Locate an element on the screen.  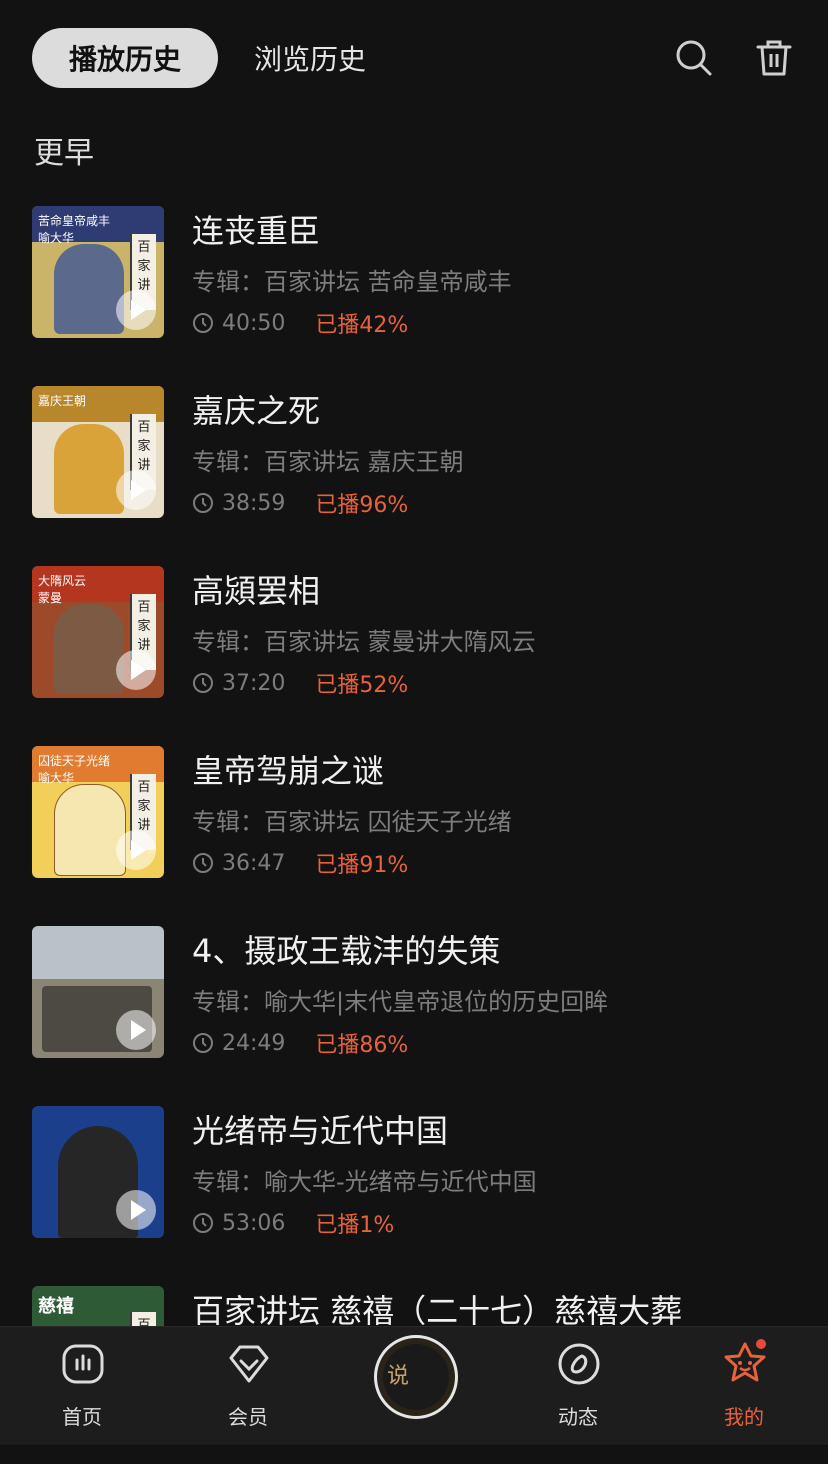
home-icon is located at coordinates (83, 1364).